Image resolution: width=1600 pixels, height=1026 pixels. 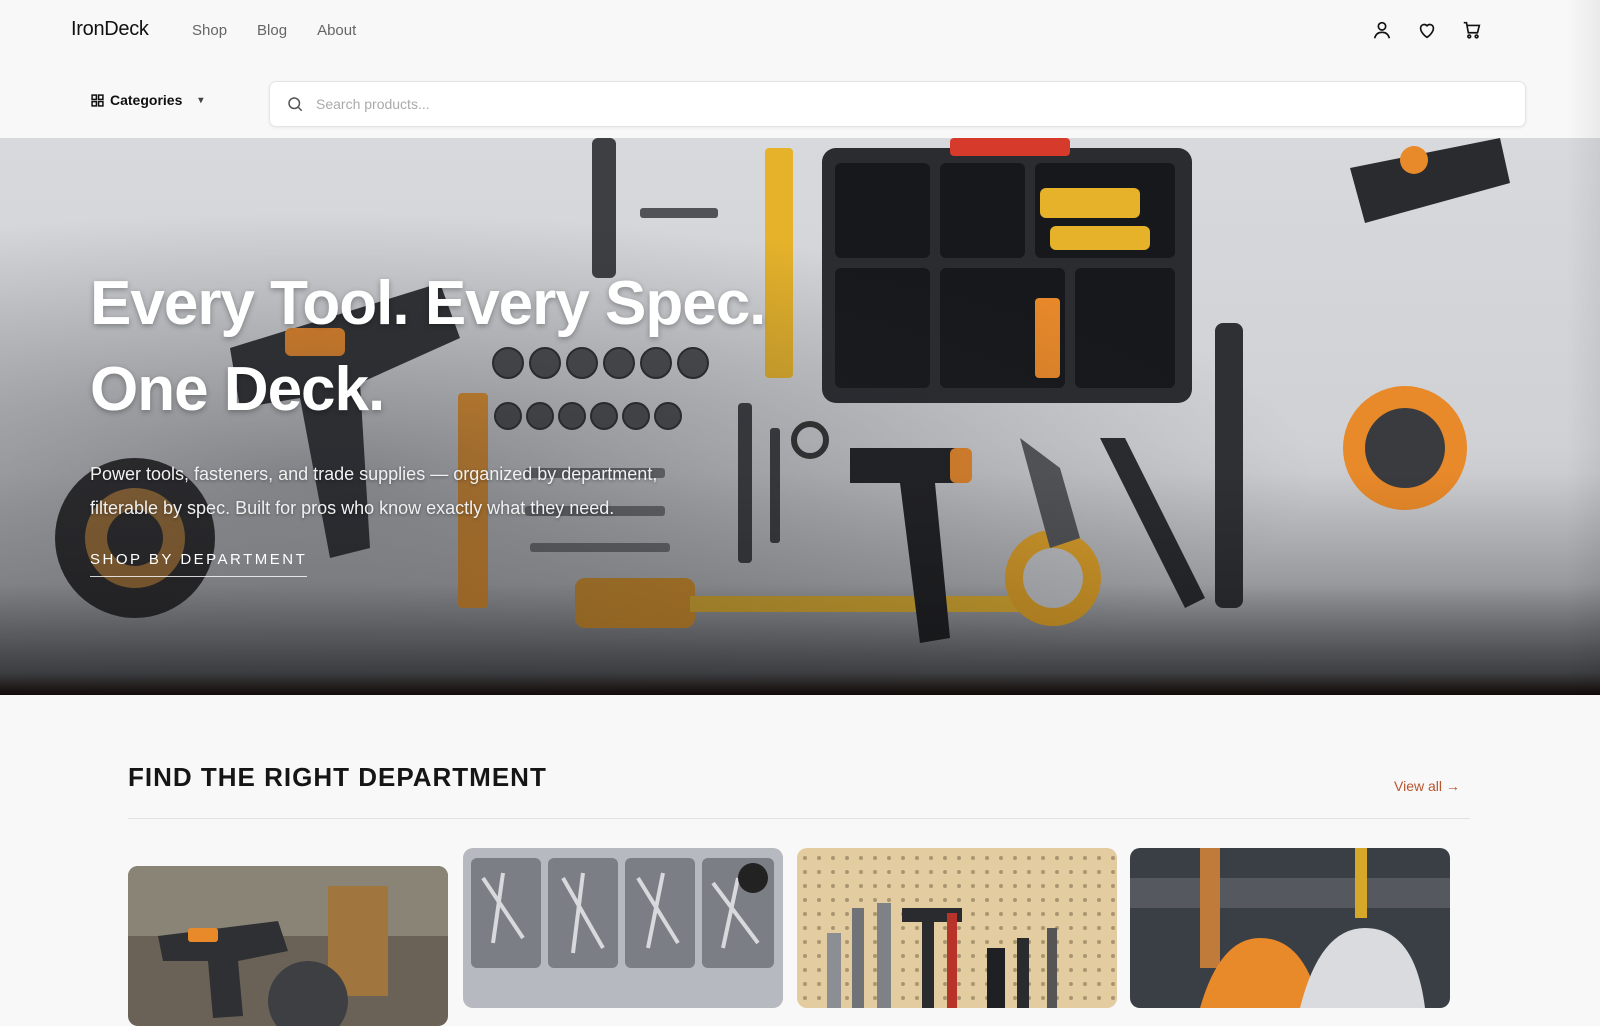 I want to click on search-bar, so click(x=897, y=104).